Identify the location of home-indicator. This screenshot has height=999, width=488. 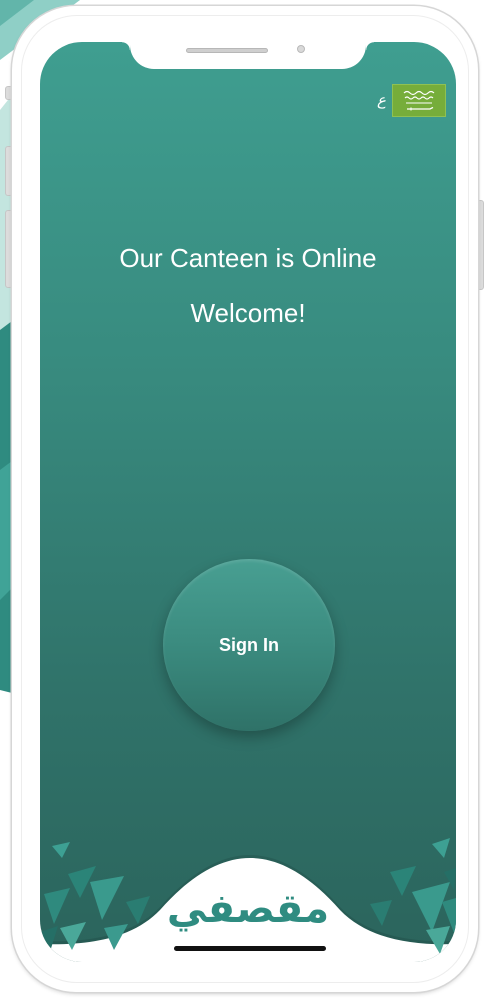
(250, 948).